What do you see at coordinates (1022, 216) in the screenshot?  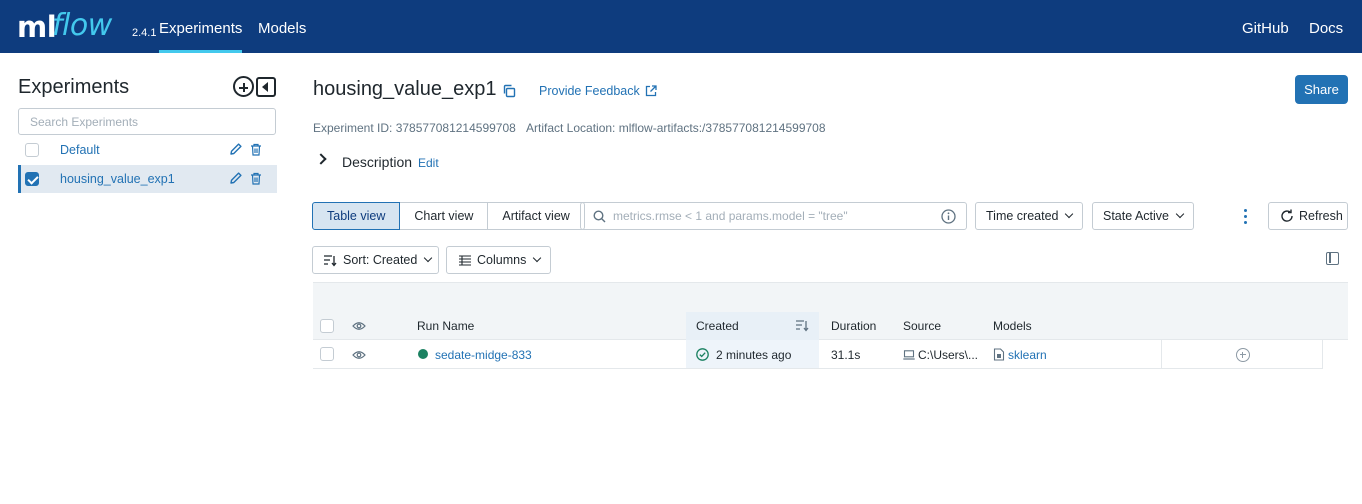 I see `time-created-label: Time created` at bounding box center [1022, 216].